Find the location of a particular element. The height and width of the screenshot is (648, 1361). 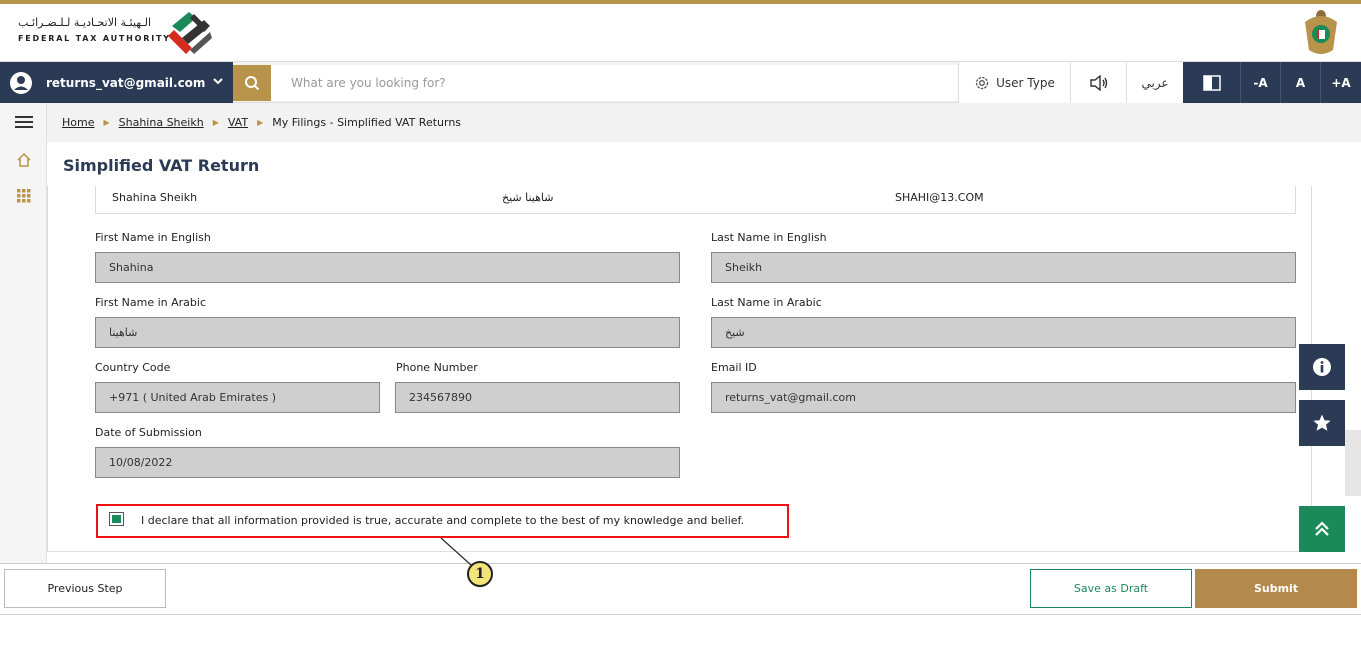

page-title: Simplified VAT Return is located at coordinates (161, 165).